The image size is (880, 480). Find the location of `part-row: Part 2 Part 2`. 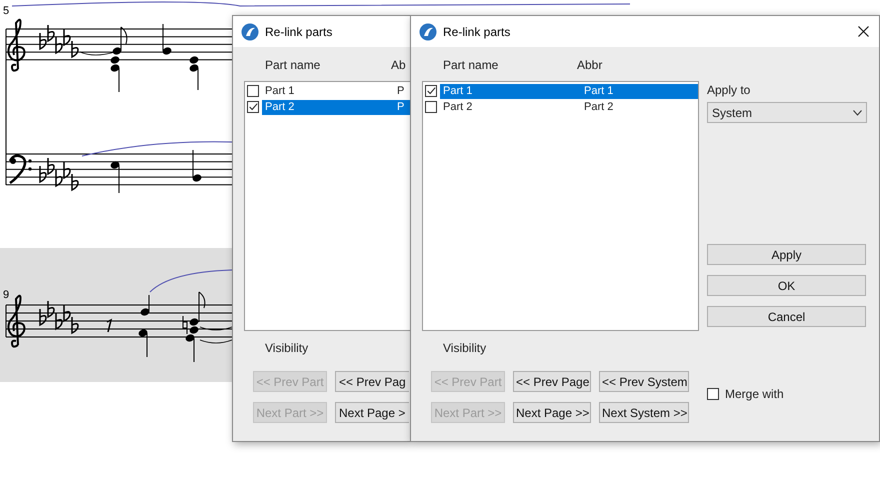

part-row: Part 2 Part 2 is located at coordinates (569, 107).